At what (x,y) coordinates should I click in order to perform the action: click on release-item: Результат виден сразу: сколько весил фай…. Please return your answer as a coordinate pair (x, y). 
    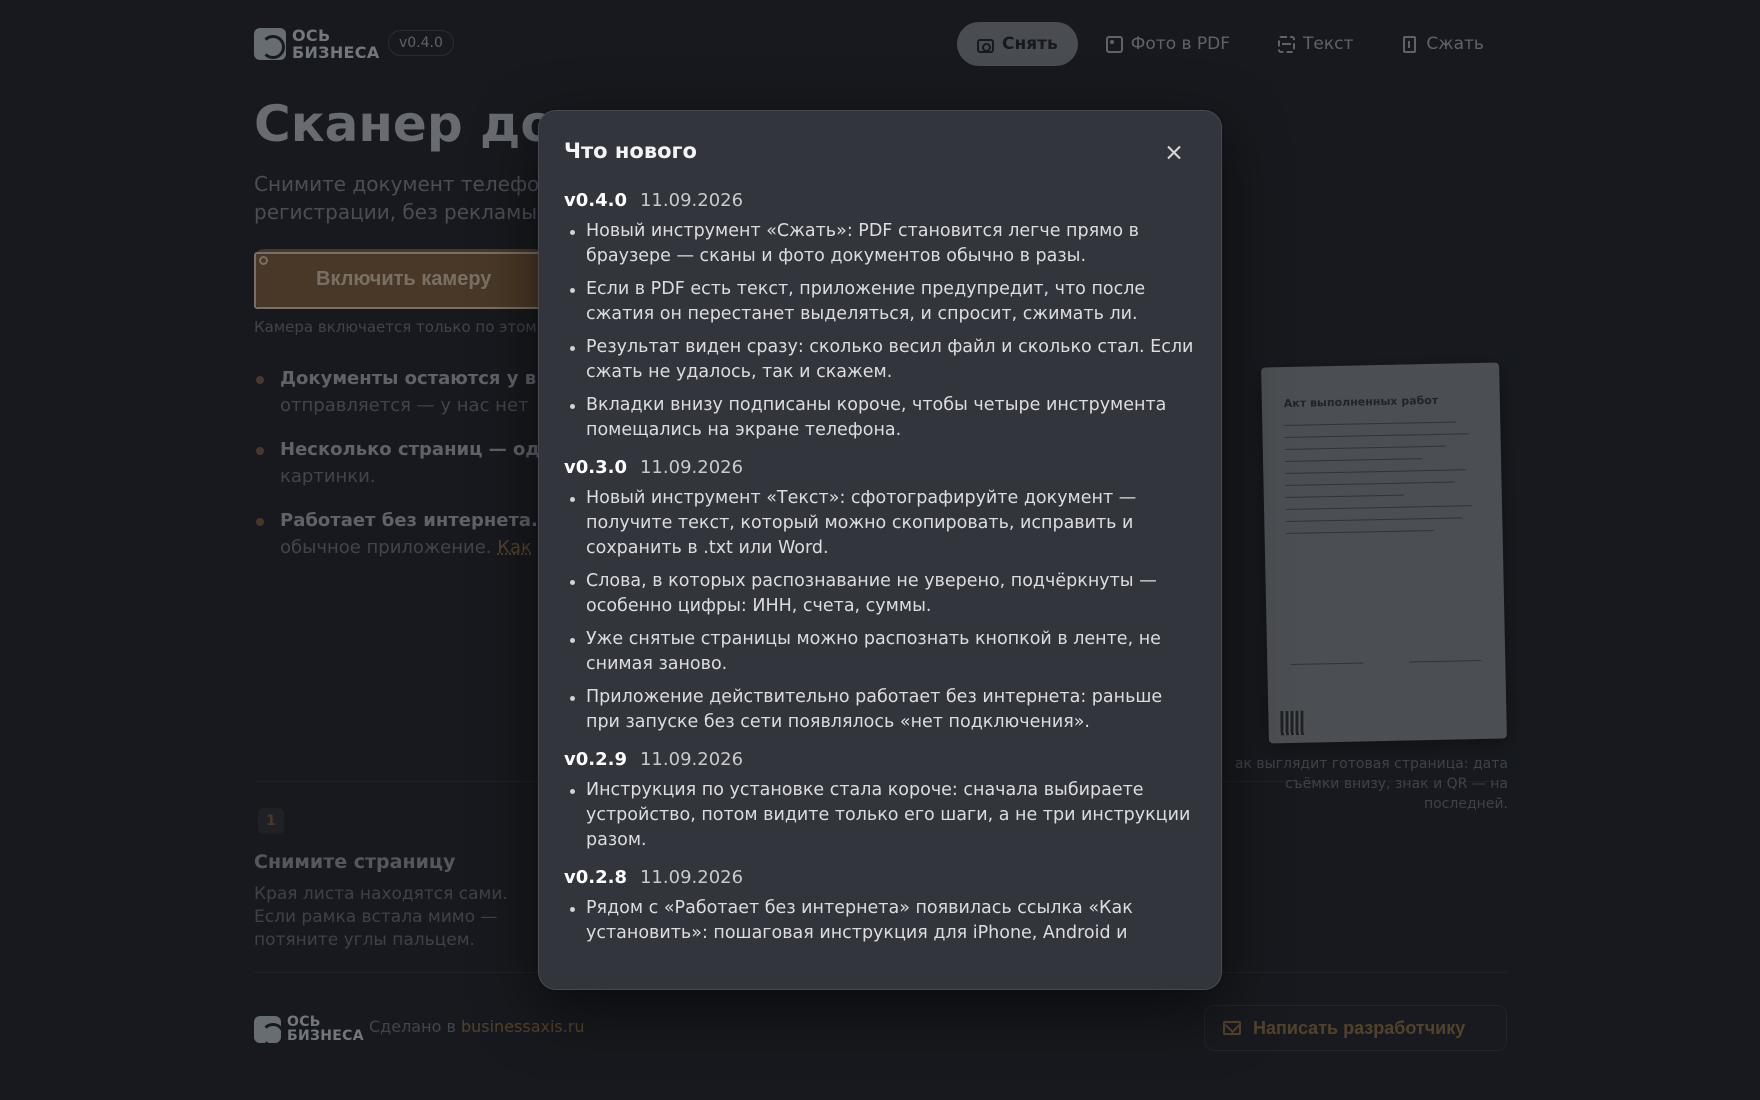
    Looking at the image, I should click on (882, 360).